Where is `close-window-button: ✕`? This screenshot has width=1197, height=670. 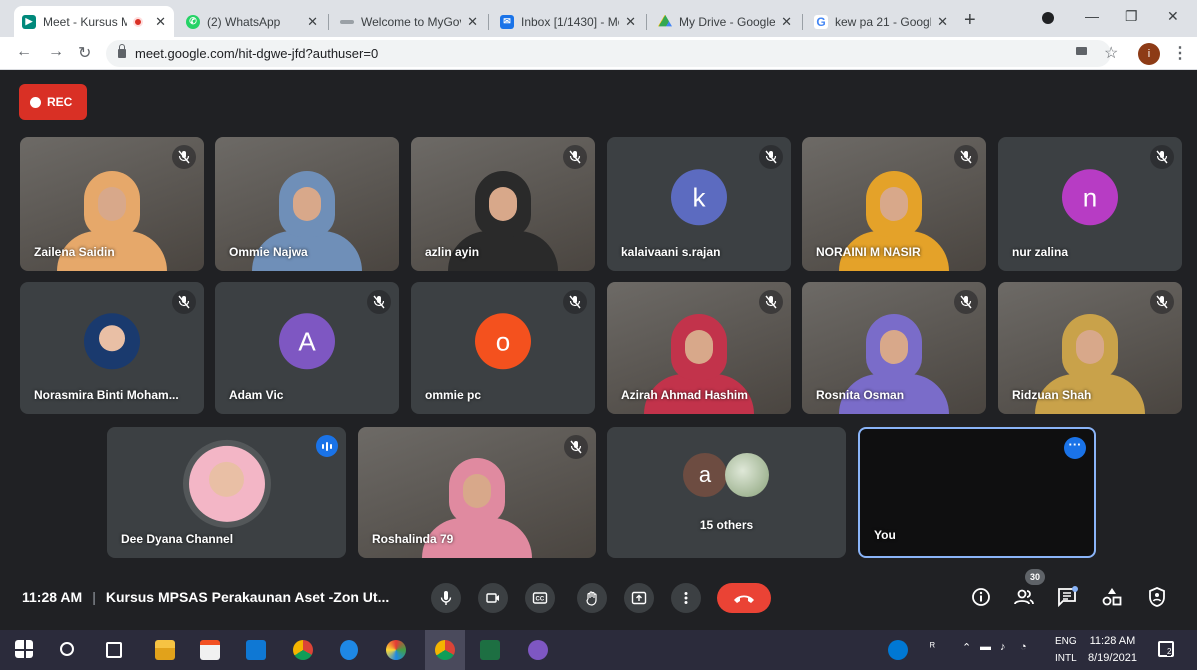 close-window-button: ✕ is located at coordinates (1173, 16).